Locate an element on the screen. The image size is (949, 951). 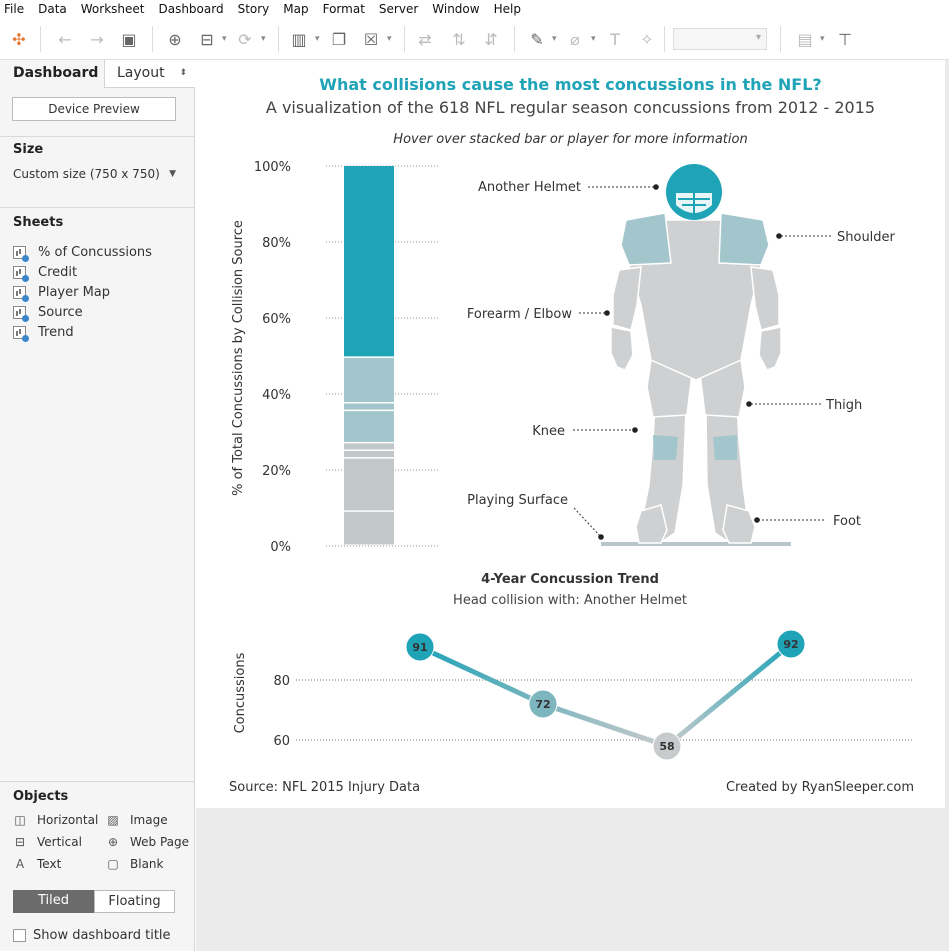
trend-line-segment is located at coordinates (729, 695).